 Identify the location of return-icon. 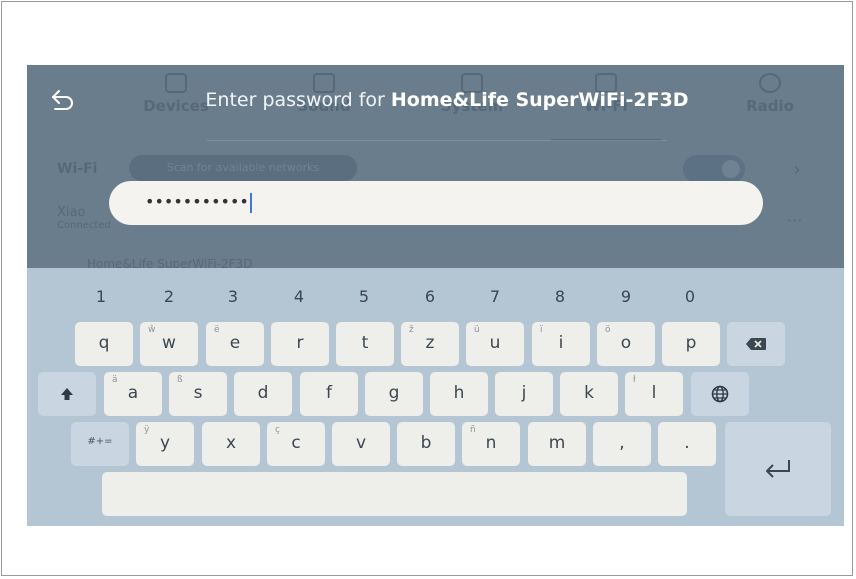
(778, 469).